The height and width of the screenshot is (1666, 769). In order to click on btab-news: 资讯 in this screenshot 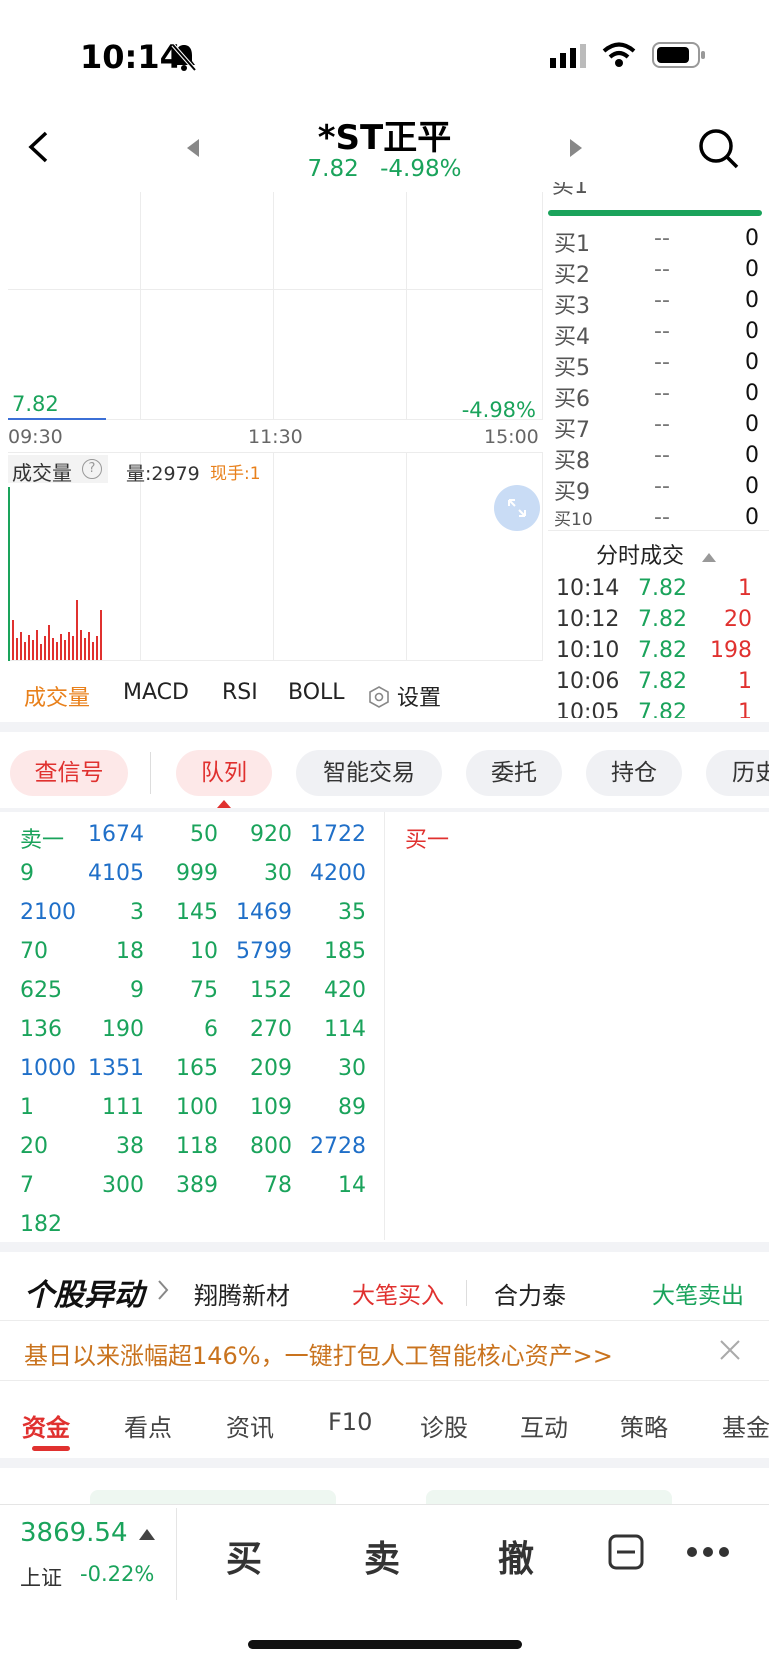, I will do `click(250, 1425)`.